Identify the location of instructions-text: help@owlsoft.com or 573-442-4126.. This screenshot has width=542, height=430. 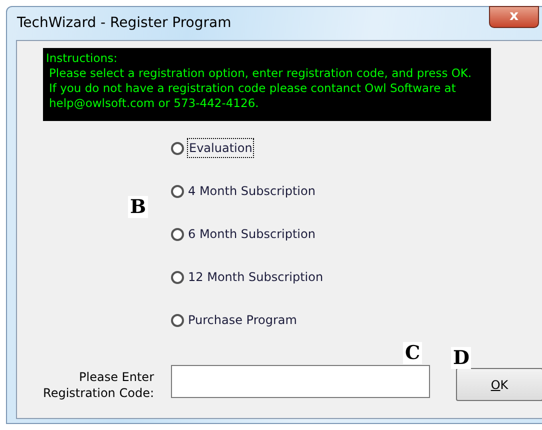
(154, 103).